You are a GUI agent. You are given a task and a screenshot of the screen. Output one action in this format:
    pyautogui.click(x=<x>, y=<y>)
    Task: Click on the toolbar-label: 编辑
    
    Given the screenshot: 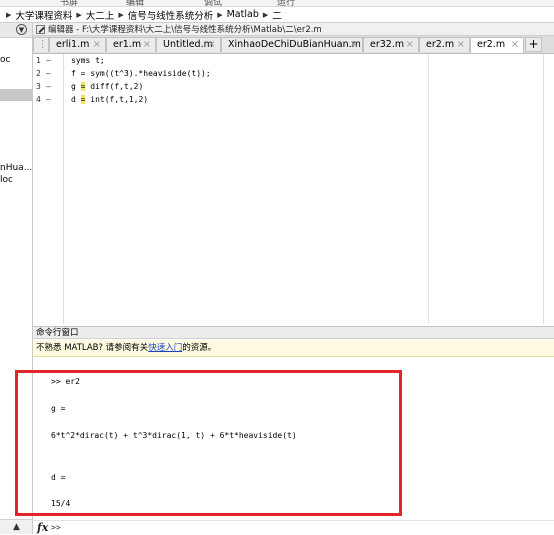 What is the action you would take?
    pyautogui.click(x=135, y=3)
    